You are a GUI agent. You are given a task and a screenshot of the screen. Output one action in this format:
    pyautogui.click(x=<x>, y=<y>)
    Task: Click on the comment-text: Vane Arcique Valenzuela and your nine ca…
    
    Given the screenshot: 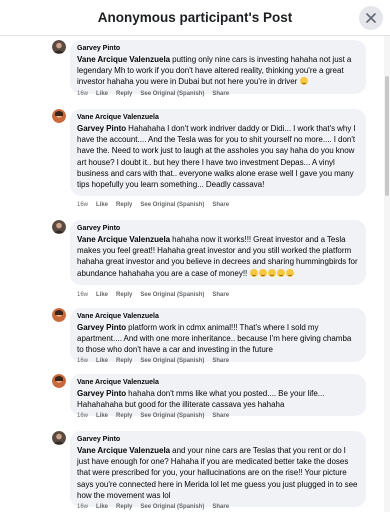 What is the action you would take?
    pyautogui.click(x=218, y=473)
    